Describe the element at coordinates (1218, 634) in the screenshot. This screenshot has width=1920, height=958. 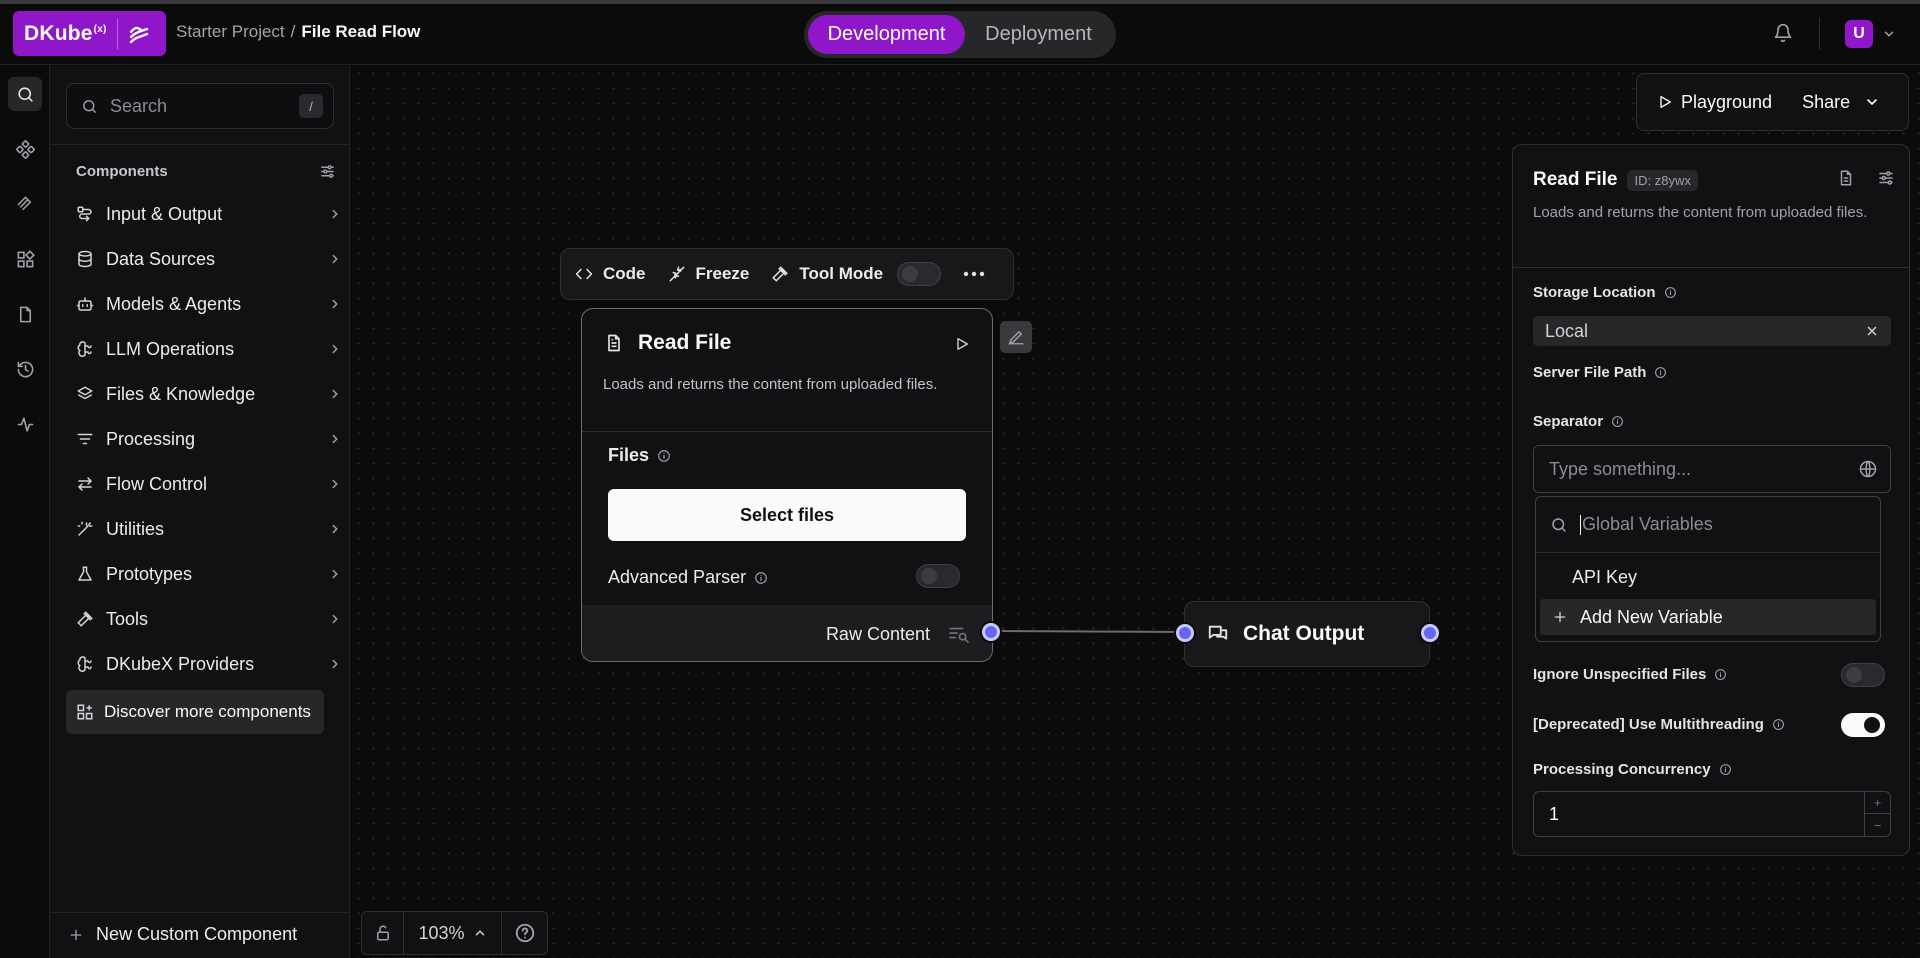
I see `chat-icon` at that location.